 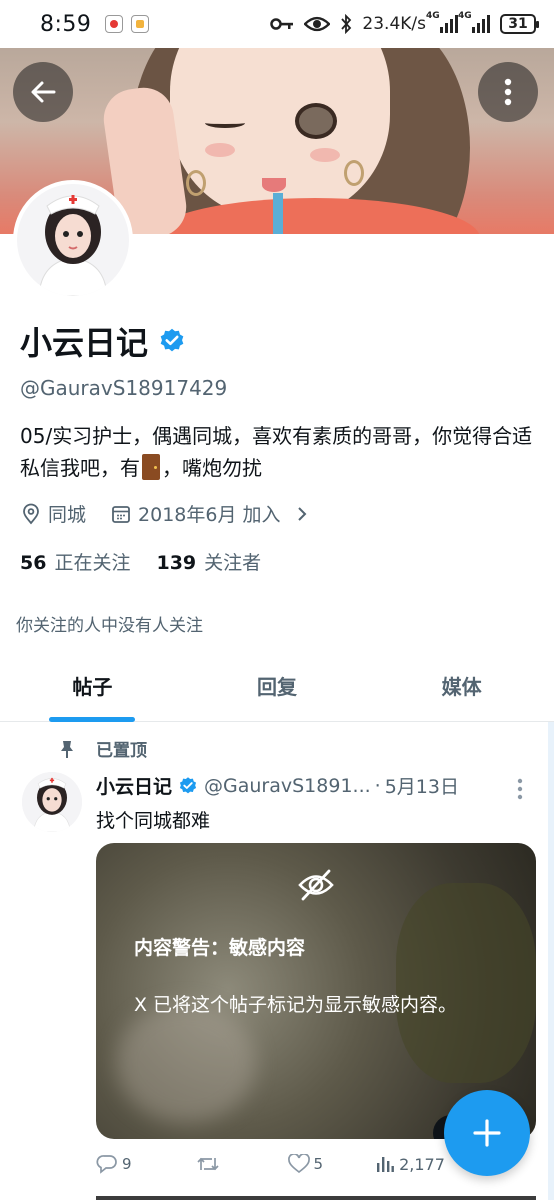 I want to click on post-author-name: 小云日记, so click(x=134, y=785).